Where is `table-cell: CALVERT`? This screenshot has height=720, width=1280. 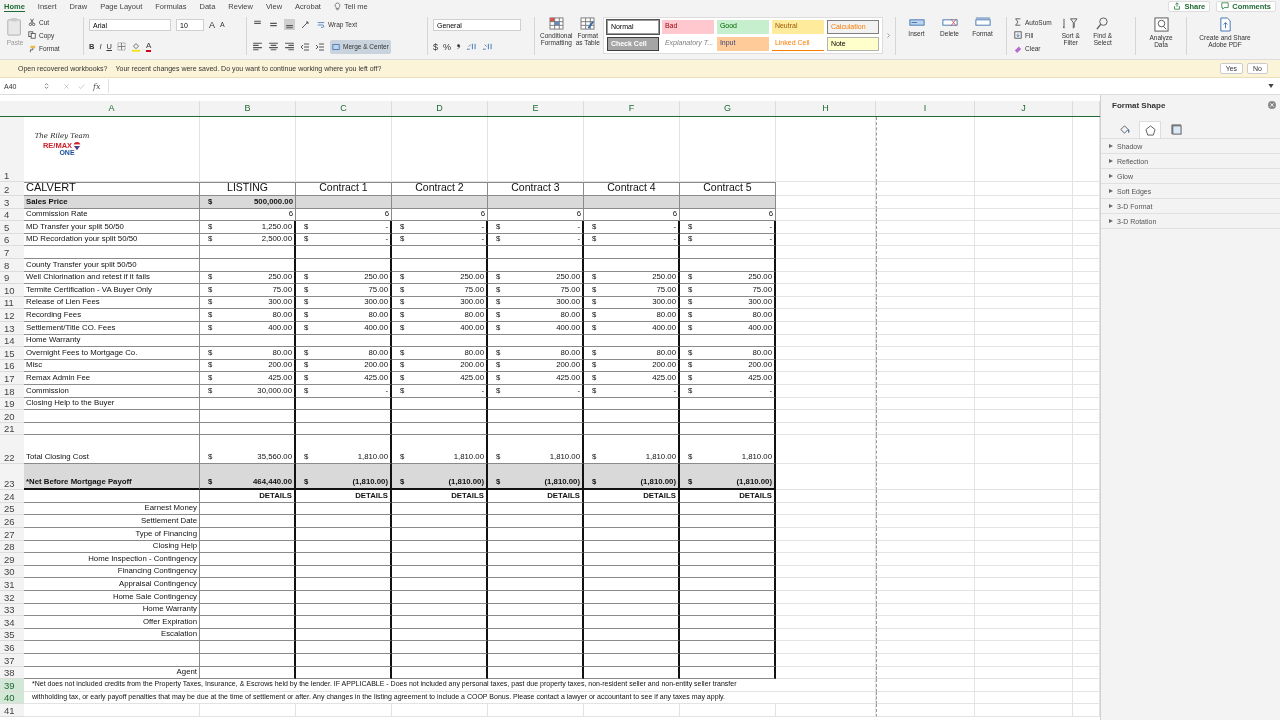
table-cell: CALVERT is located at coordinates (112, 189).